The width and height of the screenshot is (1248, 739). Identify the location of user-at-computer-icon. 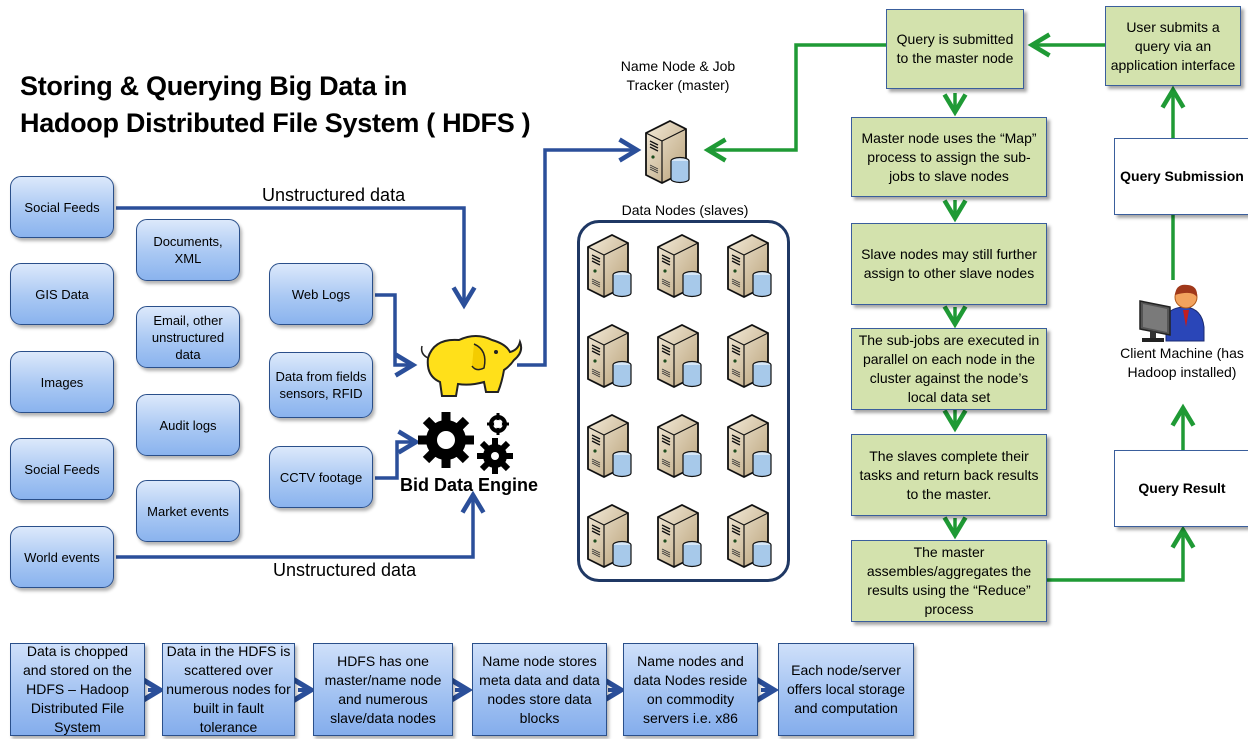
(1172, 313).